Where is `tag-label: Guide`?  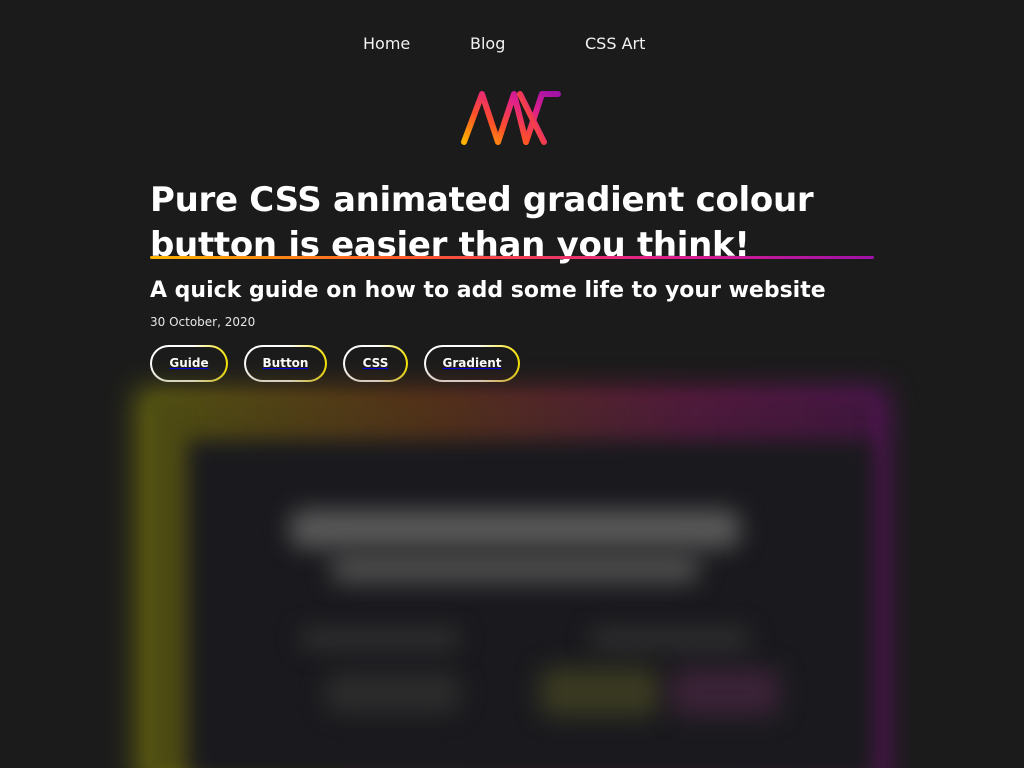 tag-label: Guide is located at coordinates (189, 363).